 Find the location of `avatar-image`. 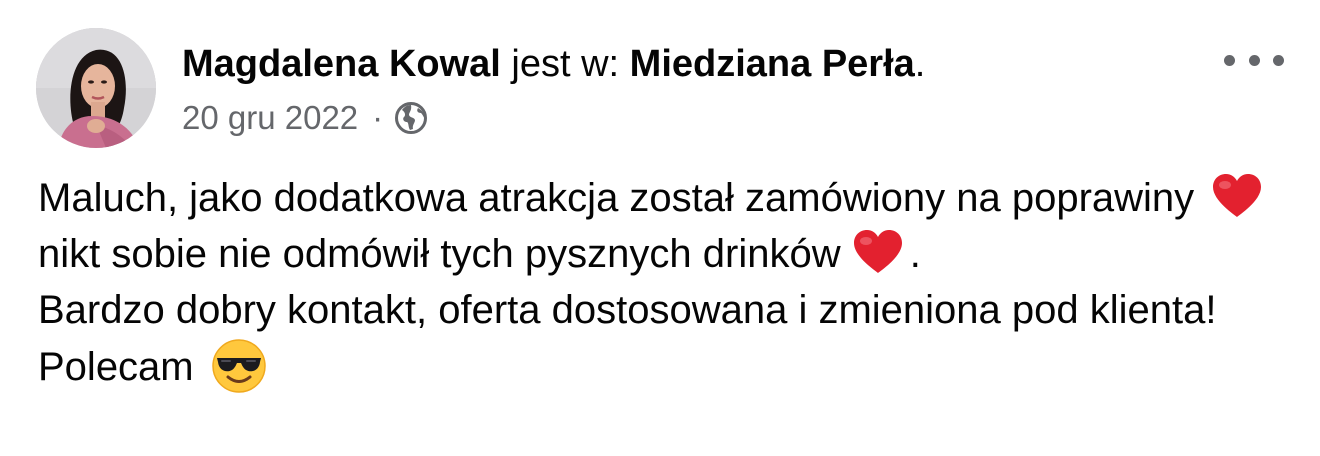

avatar-image is located at coordinates (96, 88).